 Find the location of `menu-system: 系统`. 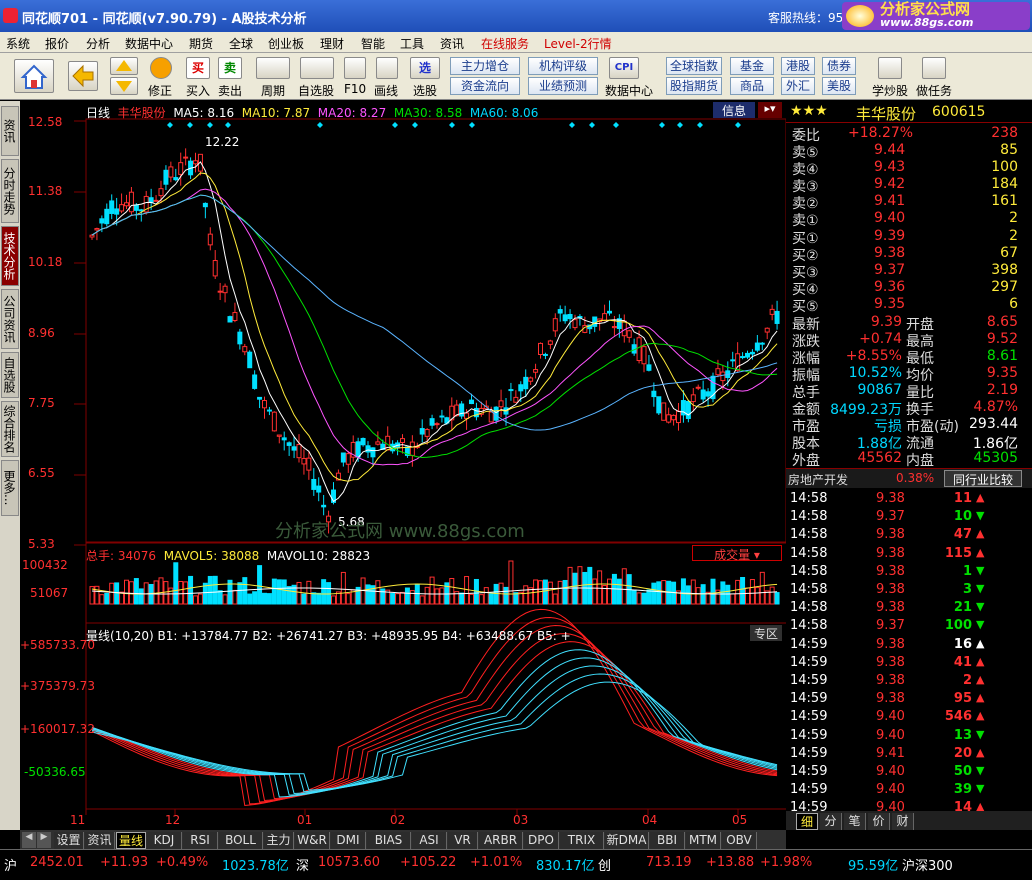

menu-system: 系统 is located at coordinates (18, 43).